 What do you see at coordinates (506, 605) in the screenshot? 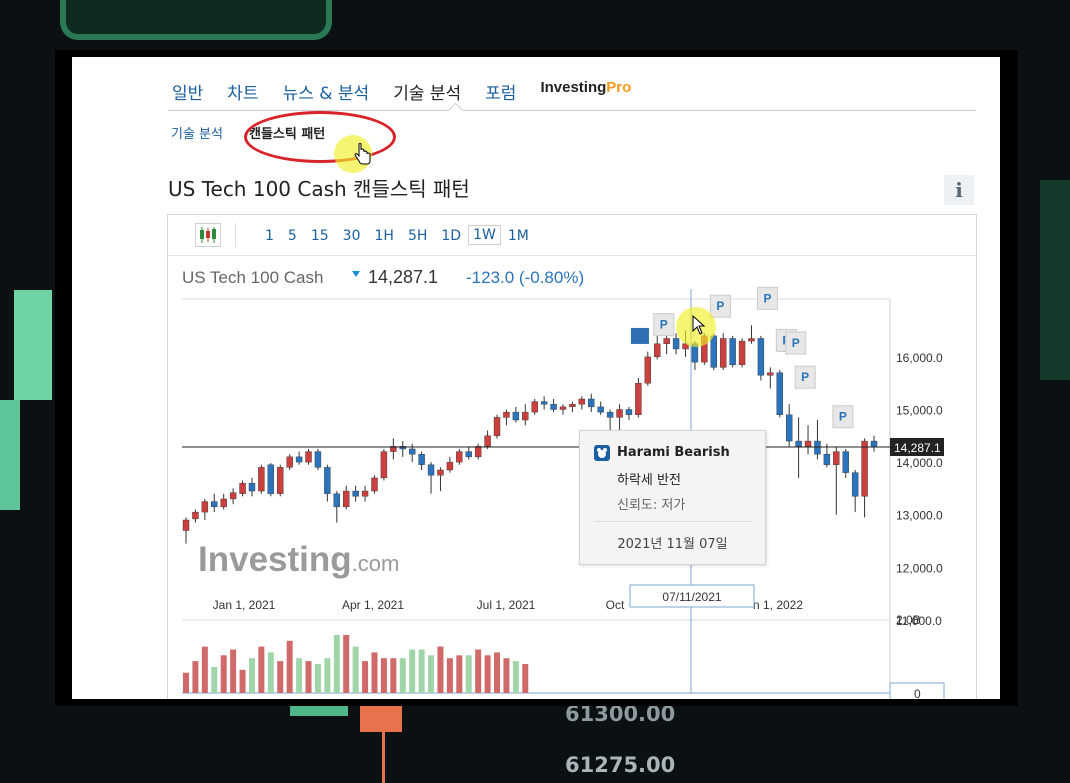
I see `x-tick-label: Jul 1, 2021` at bounding box center [506, 605].